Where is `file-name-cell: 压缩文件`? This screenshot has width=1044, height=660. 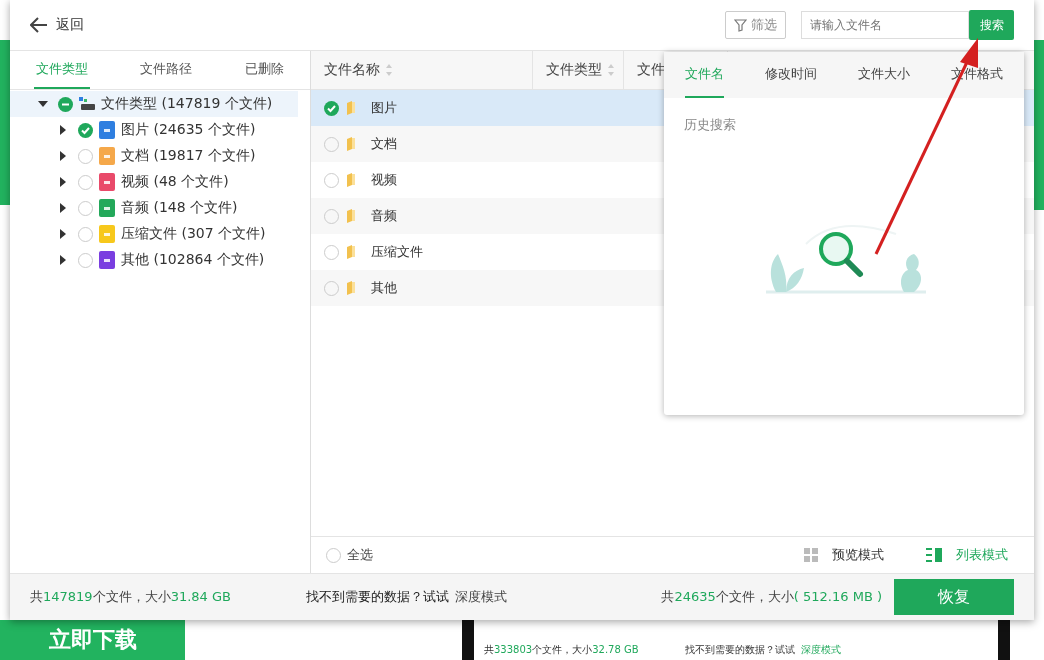 file-name-cell: 压缩文件 is located at coordinates (397, 252).